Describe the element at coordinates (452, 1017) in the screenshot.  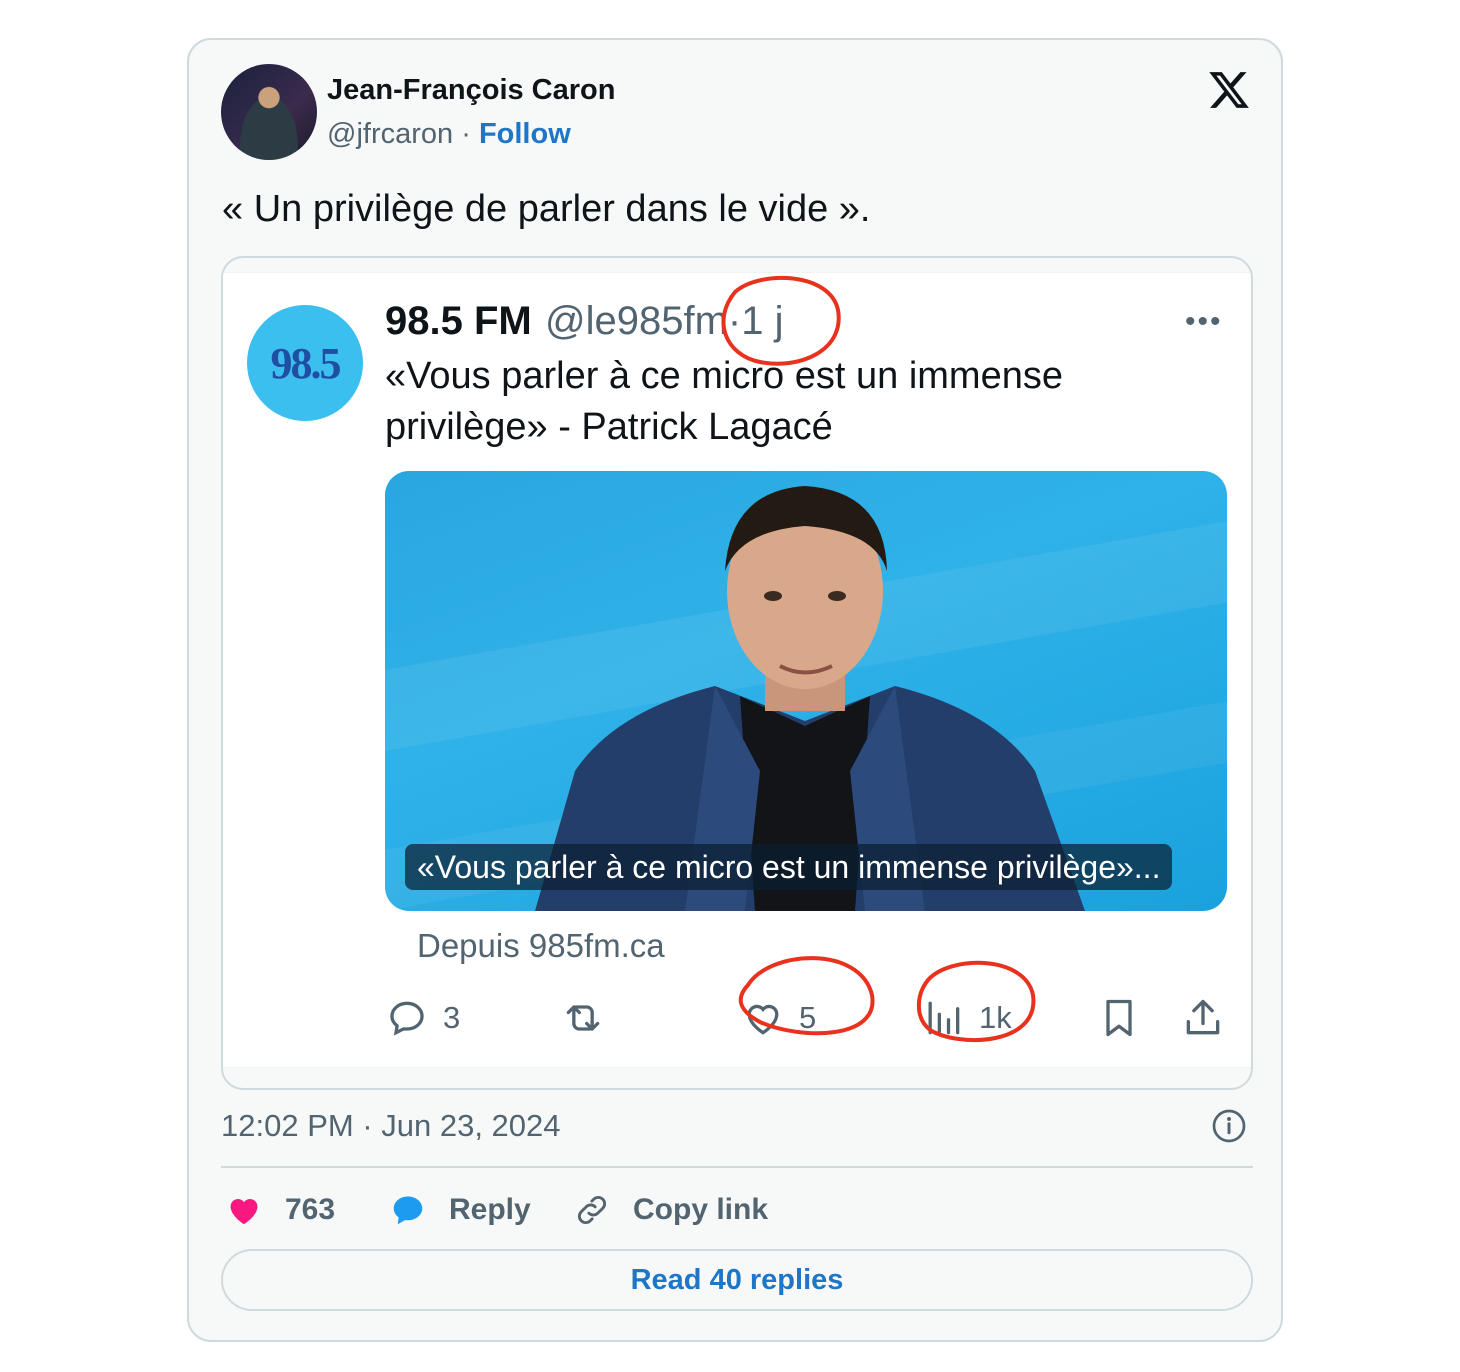
I see `reply-count: 3` at that location.